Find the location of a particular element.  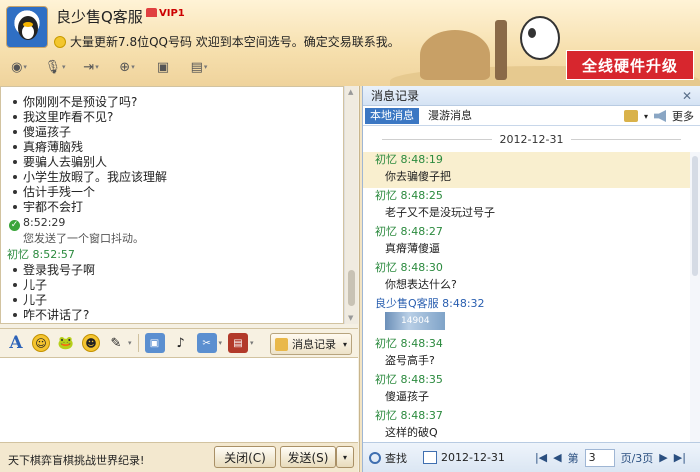

ad-link: 天下棋弈盲棋挑战世界纪录! is located at coordinates (76, 460).